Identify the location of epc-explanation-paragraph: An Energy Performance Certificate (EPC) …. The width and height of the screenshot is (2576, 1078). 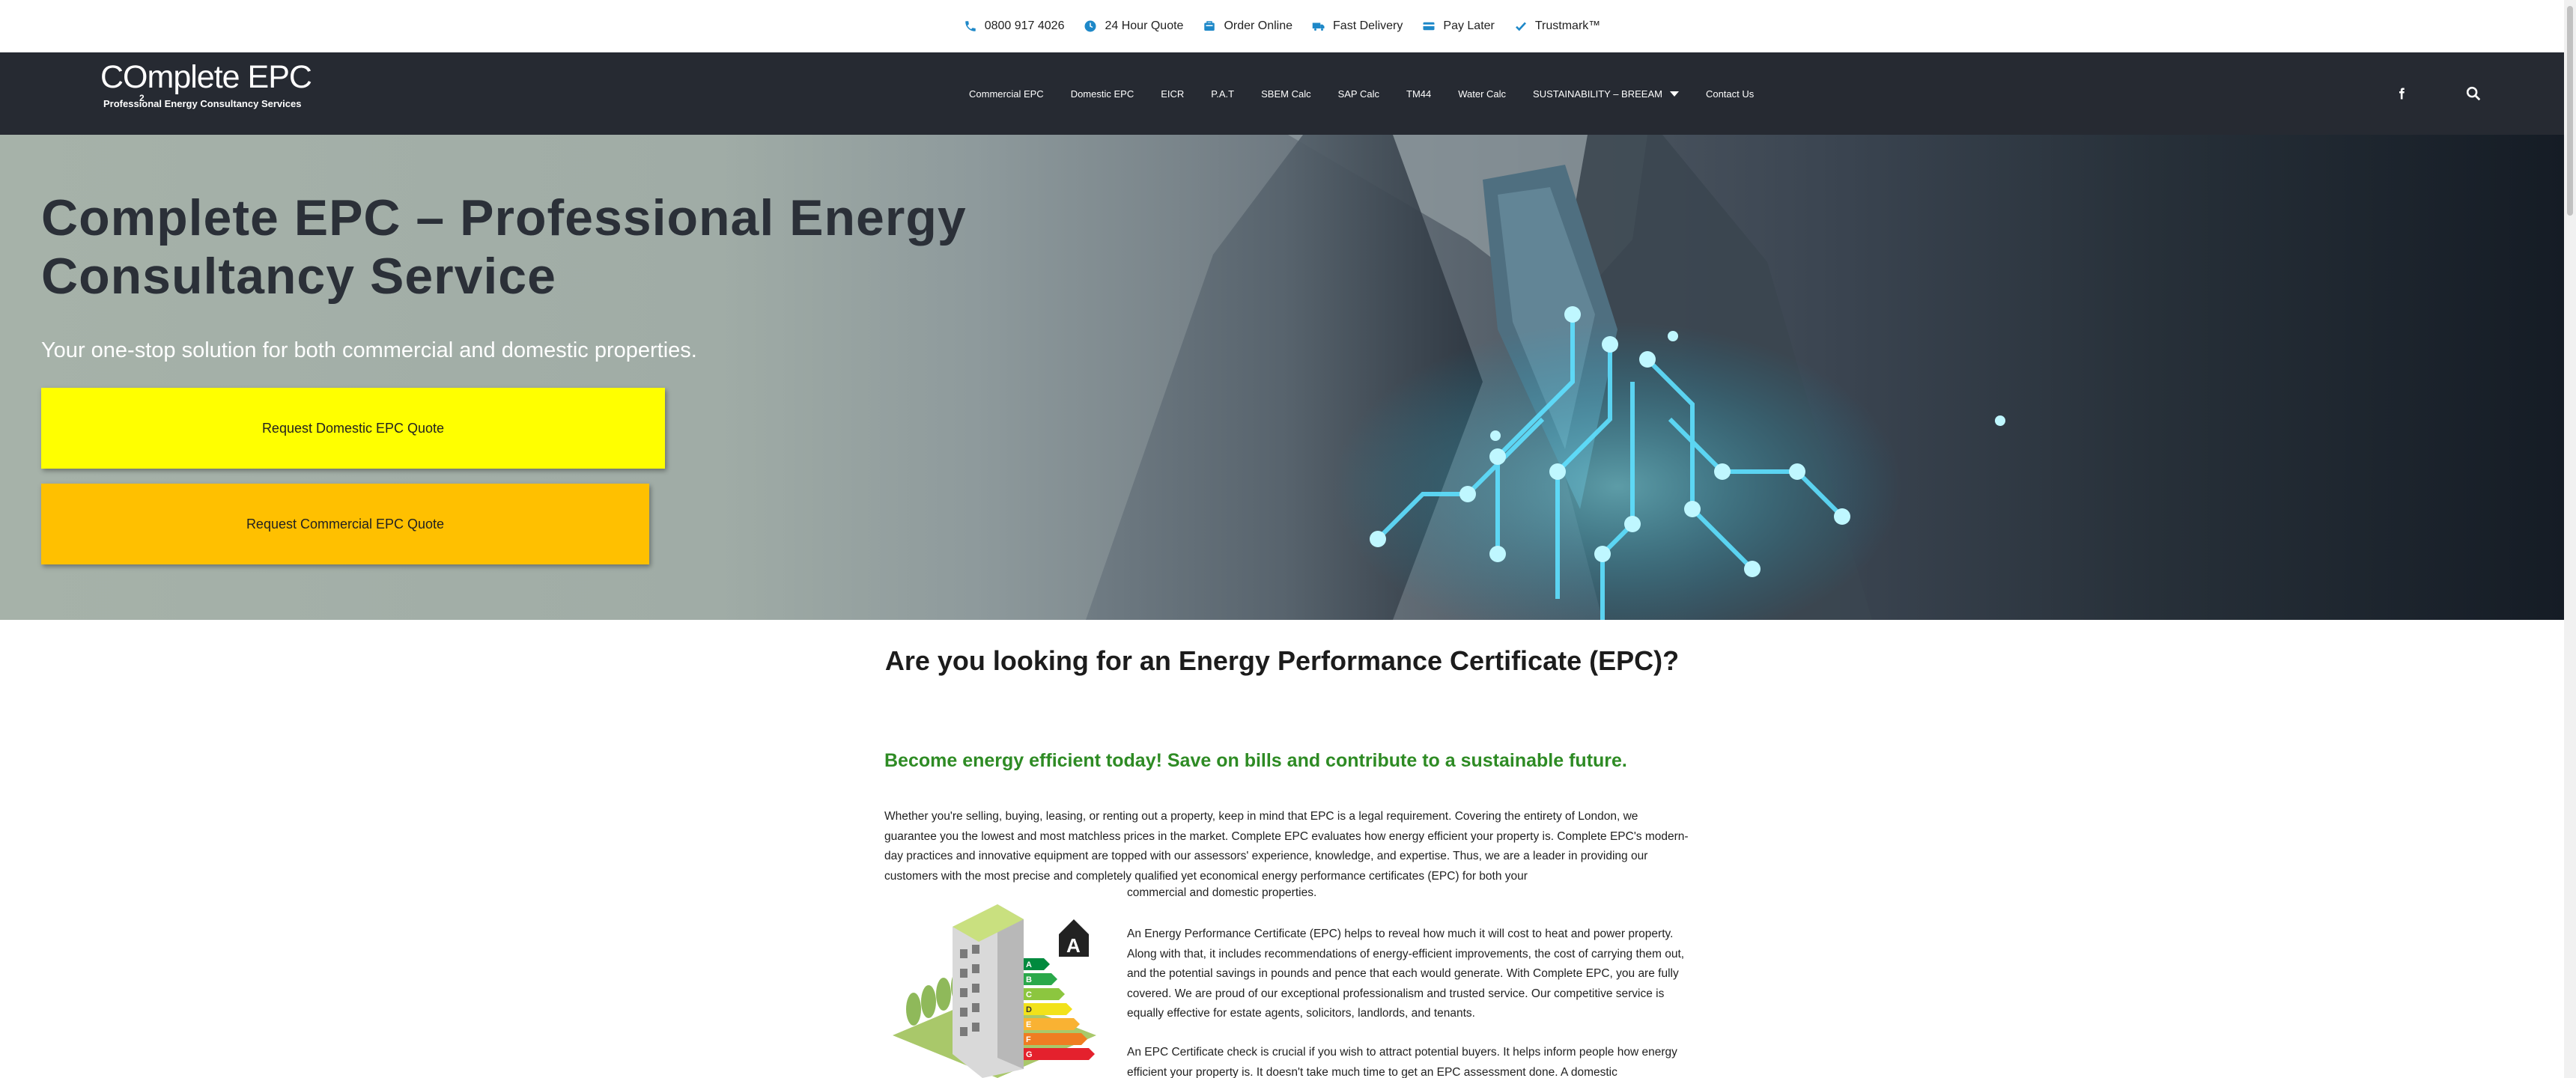
(1406, 974).